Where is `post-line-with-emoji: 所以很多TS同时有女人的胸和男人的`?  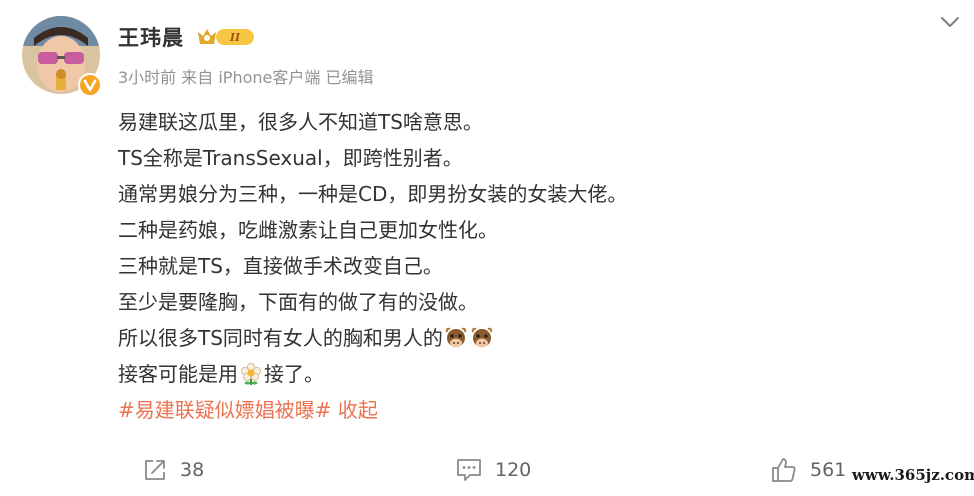 post-line-with-emoji: 所以很多TS同时有女人的胸和男人的 is located at coordinates (528, 338).